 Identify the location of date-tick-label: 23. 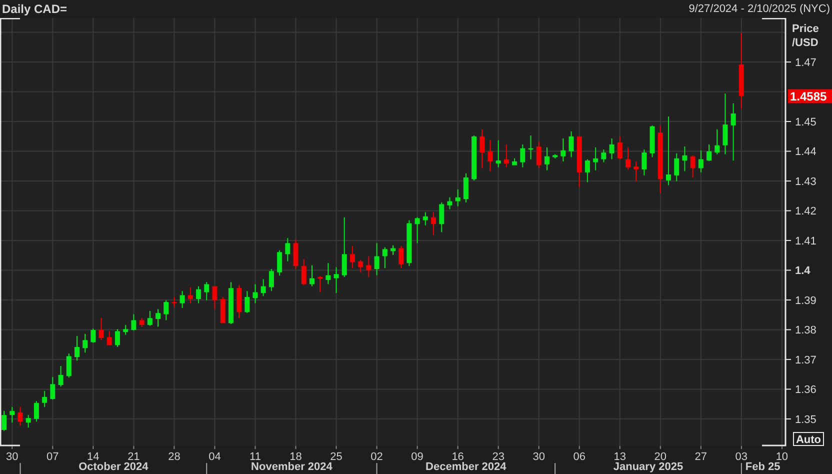
(498, 457).